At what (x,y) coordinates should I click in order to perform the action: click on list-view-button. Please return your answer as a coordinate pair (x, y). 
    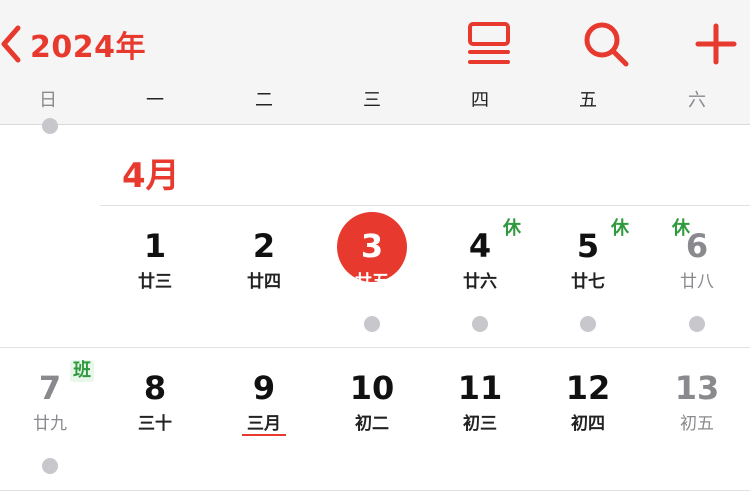
    Looking at the image, I should click on (490, 44).